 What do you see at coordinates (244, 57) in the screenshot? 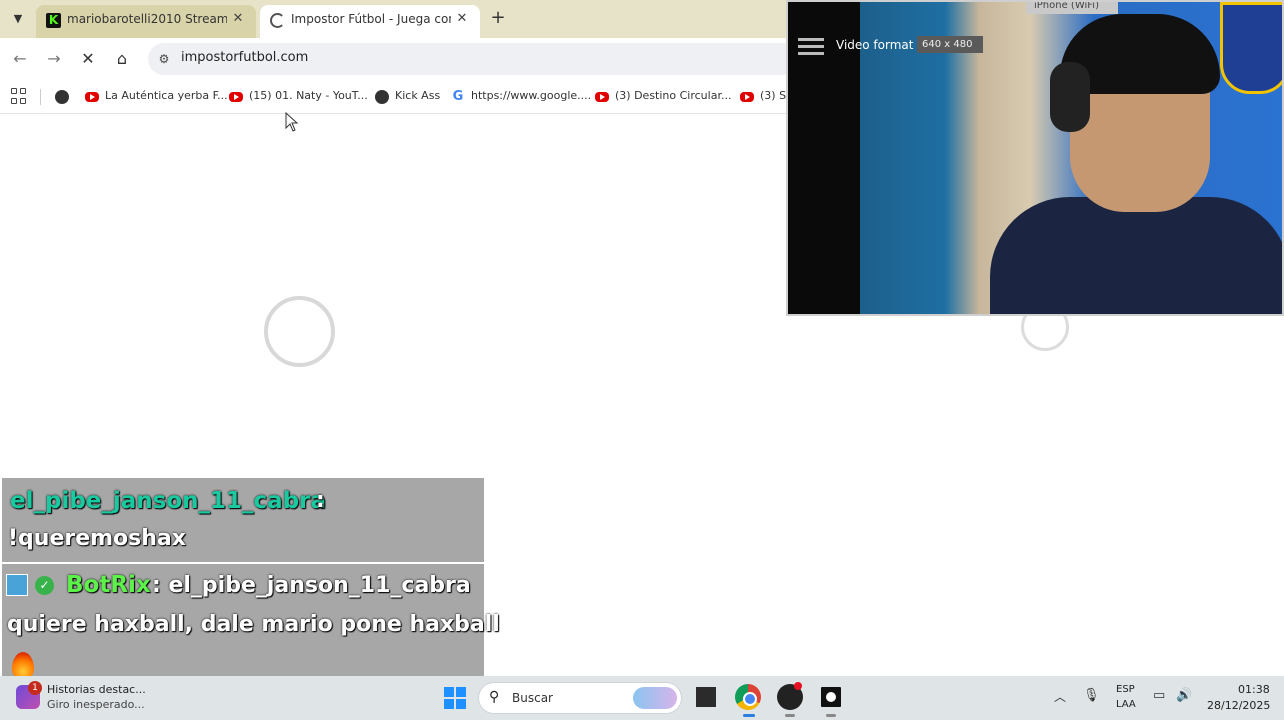
I see `url-text: impostorfutbol.com` at bounding box center [244, 57].